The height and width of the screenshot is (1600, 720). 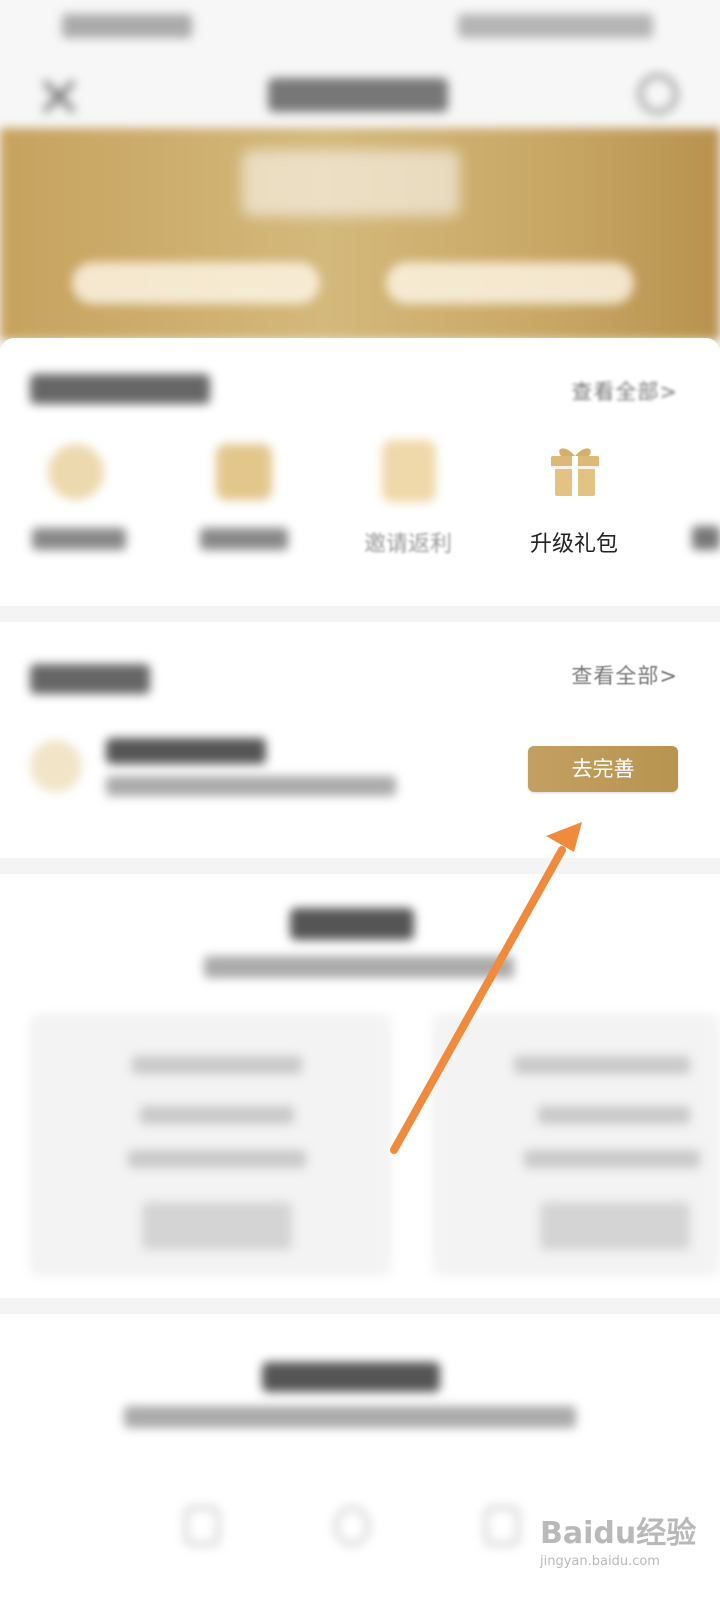 I want to click on status-bar-right, so click(x=555, y=26).